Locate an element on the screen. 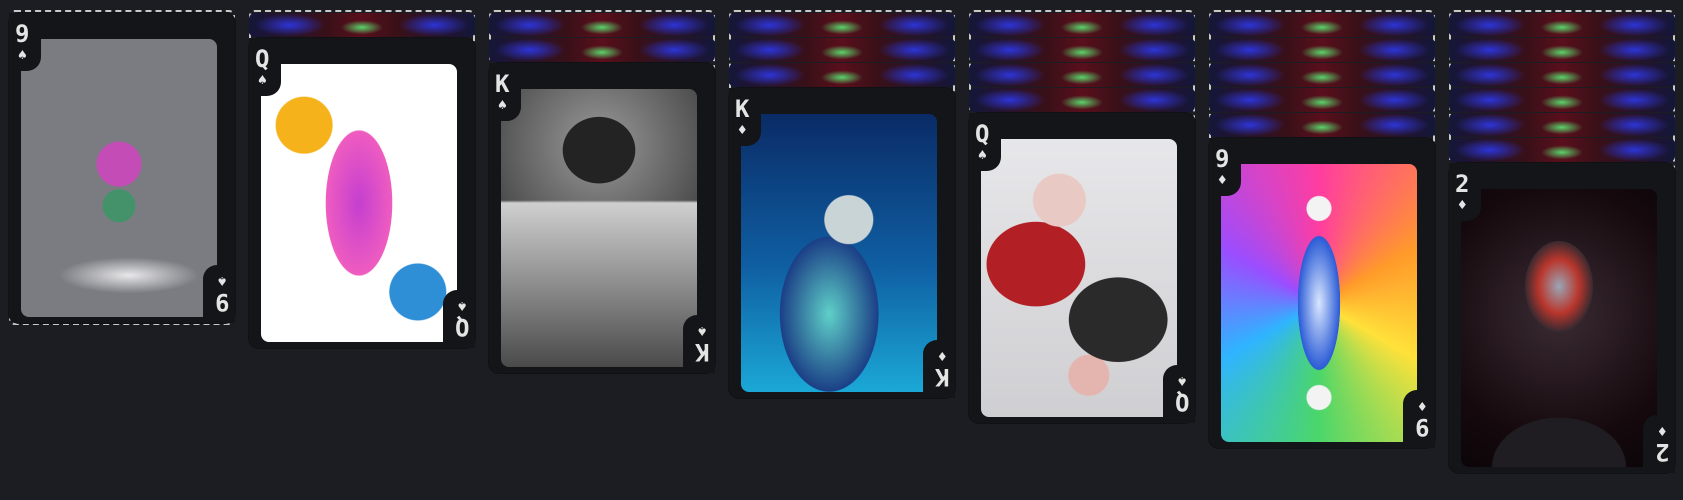 The image size is (1683, 500). face-up-card-9-spade: 9 ♠ 9 ♠ is located at coordinates (122, 168).